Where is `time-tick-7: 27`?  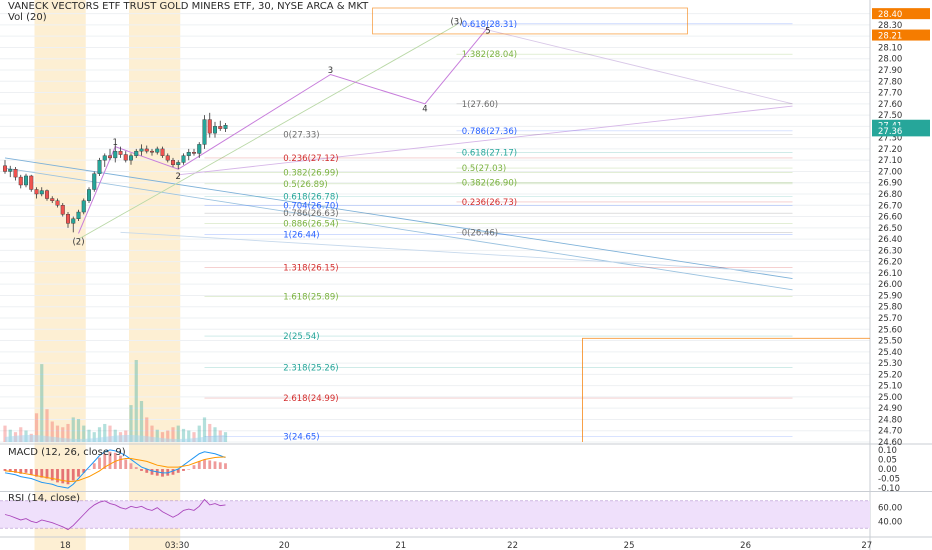
time-tick-7: 27 is located at coordinates (866, 545).